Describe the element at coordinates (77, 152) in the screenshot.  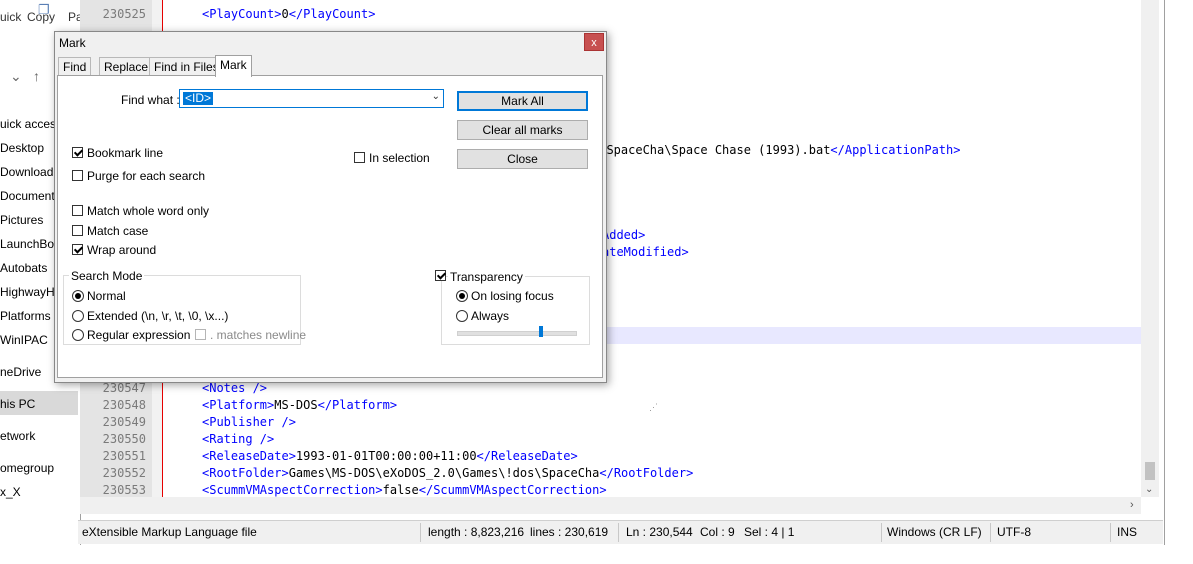
I see `bookmark-line-checkbox` at that location.